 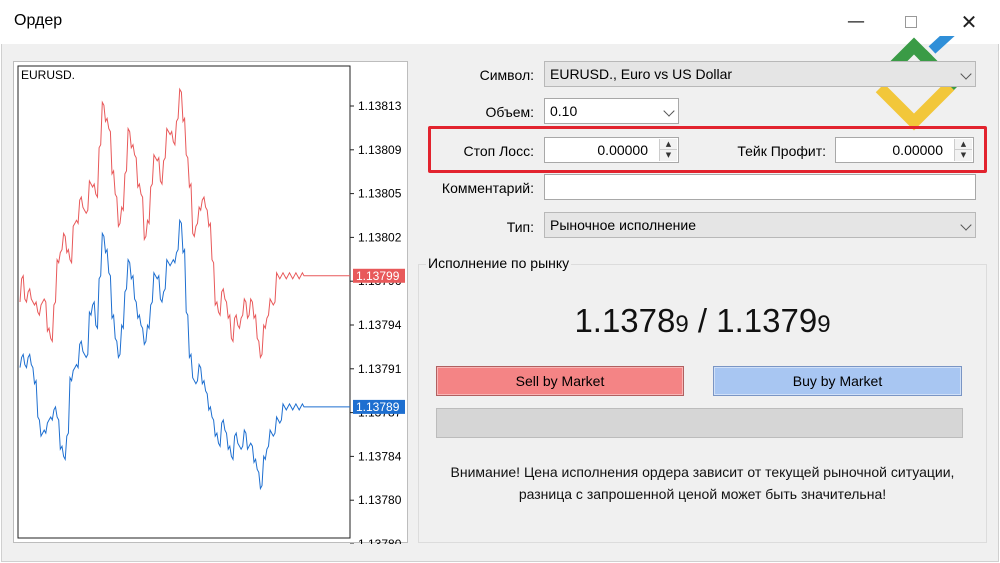 What do you see at coordinates (969, 22) in the screenshot?
I see `close-button: ✕` at bounding box center [969, 22].